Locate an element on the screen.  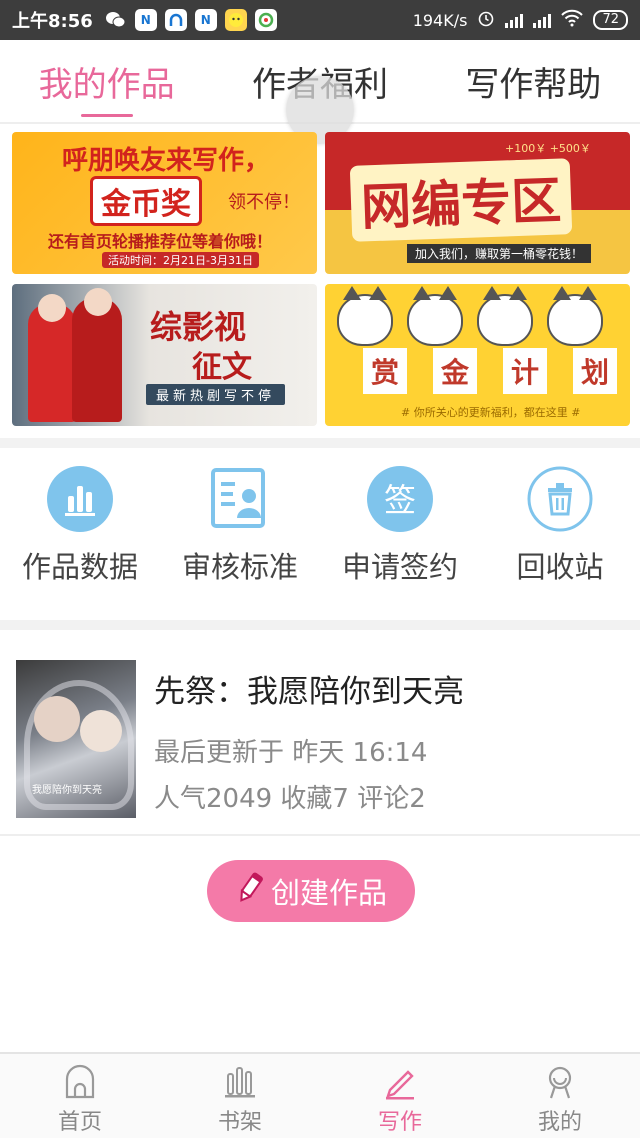
bar-chart-icon is located at coordinates (80, 499).